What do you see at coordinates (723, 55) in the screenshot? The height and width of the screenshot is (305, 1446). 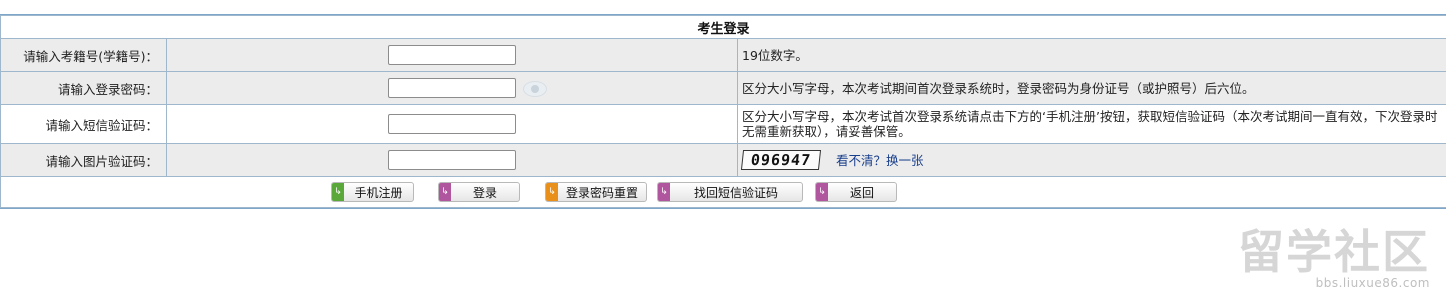 I see `exam-id-row: 请输入考籍号(学籍号)： 19位数字。` at bounding box center [723, 55].